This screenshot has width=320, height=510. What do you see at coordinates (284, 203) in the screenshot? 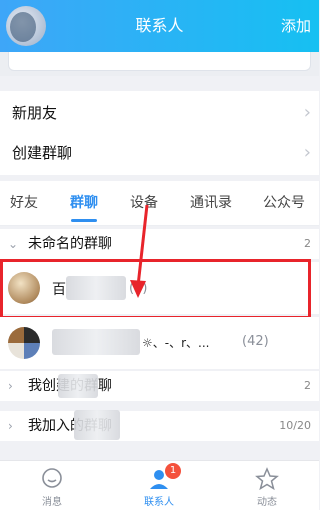
I see `tab-official-accounts: 公众号` at bounding box center [284, 203].